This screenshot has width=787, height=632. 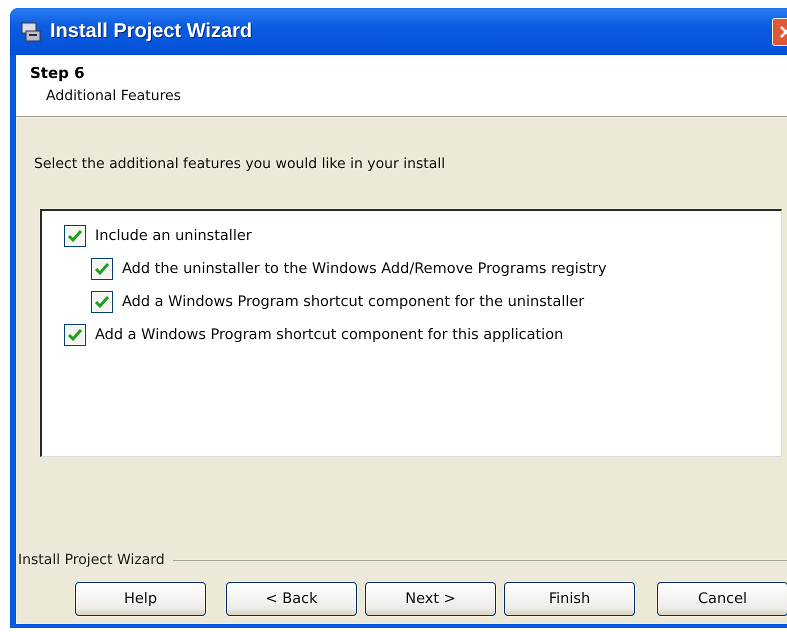 What do you see at coordinates (114, 96) in the screenshot?
I see `step-subtitle: Additional Features` at bounding box center [114, 96].